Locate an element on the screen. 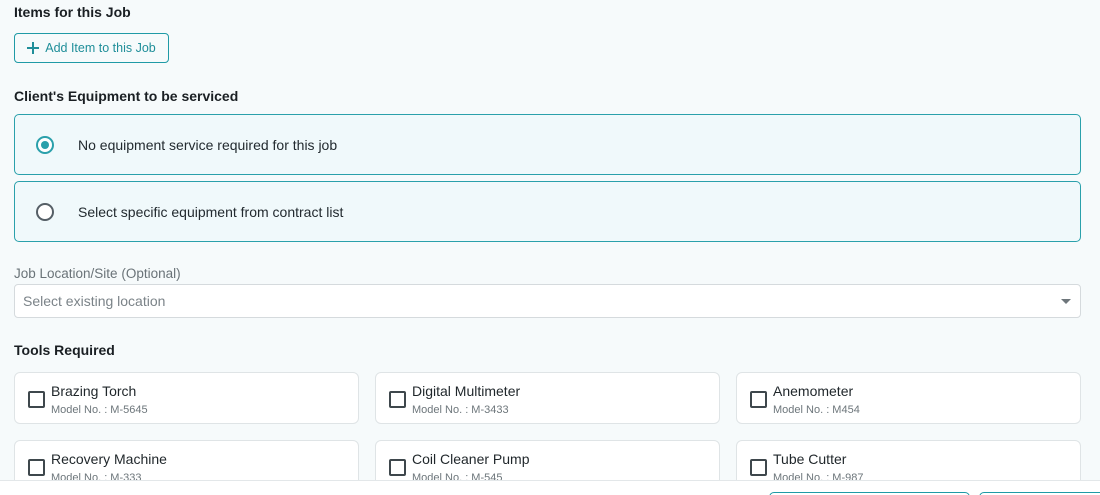 The image size is (1100, 495). tool-card-digital-multimeter: Digital Multimeter Model No. : M-3433 is located at coordinates (547, 398).